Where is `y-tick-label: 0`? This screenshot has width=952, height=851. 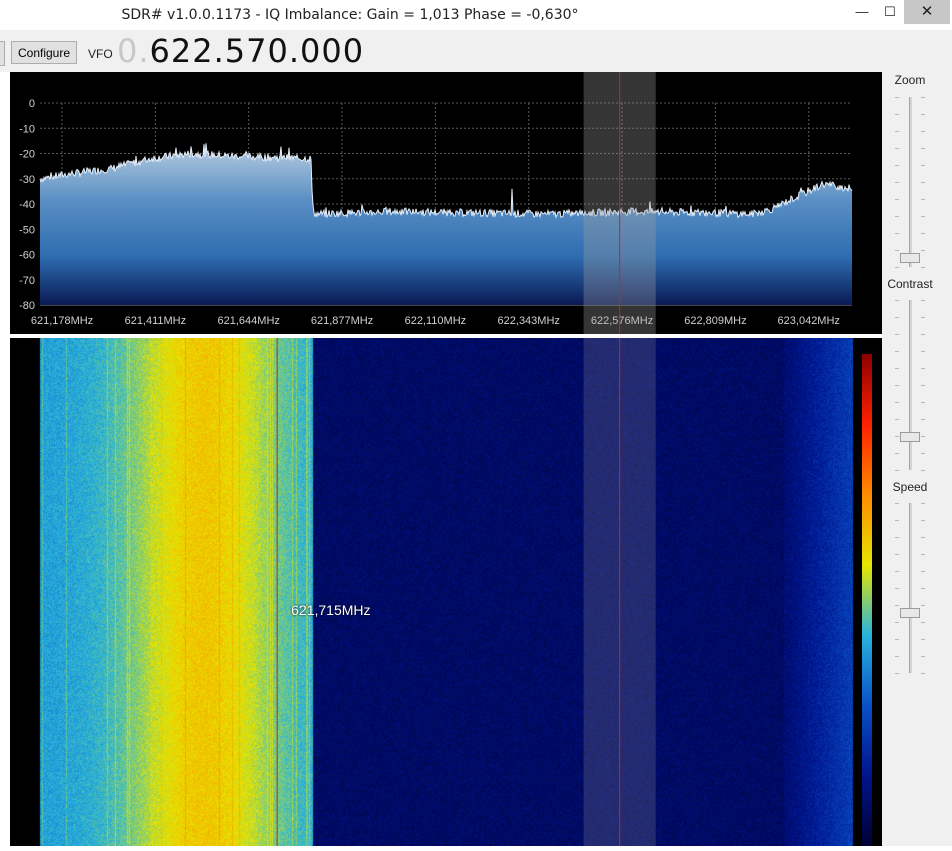 y-tick-label: 0 is located at coordinates (32, 104).